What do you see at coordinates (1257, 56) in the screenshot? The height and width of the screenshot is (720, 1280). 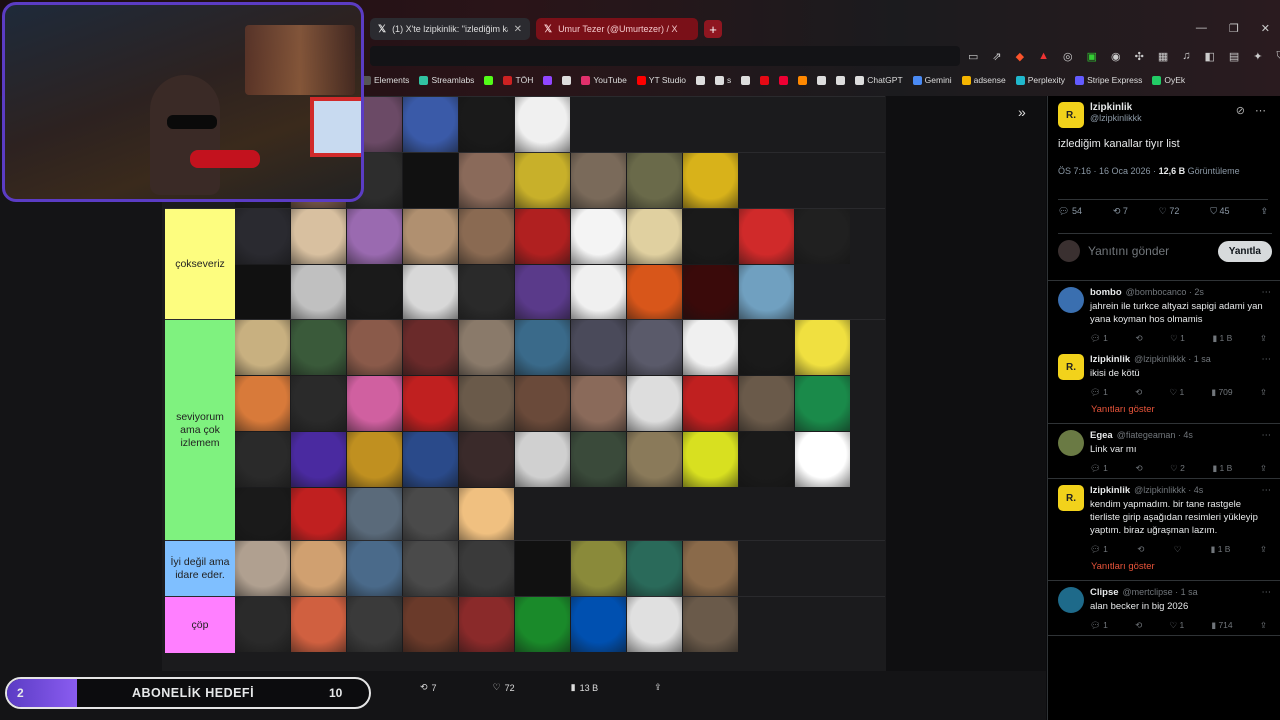 I see `ai-icon: ✦` at bounding box center [1257, 56].